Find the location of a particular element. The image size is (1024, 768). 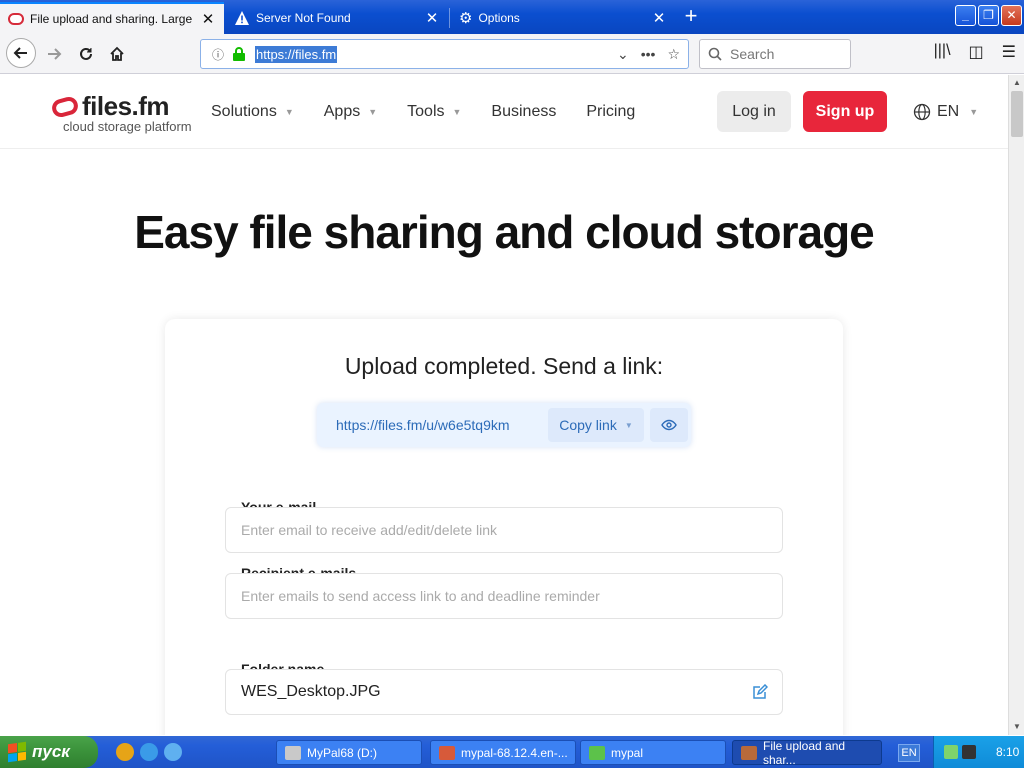

bookmark-star-icon: ☆ is located at coordinates (673, 54).